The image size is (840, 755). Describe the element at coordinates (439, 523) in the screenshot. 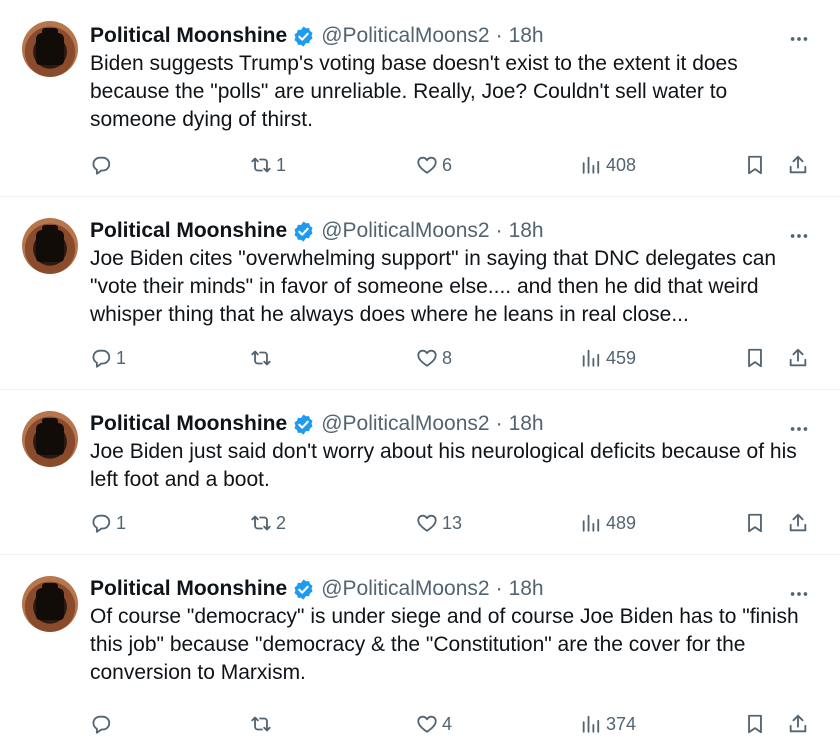

I see `like-button: 13` at that location.